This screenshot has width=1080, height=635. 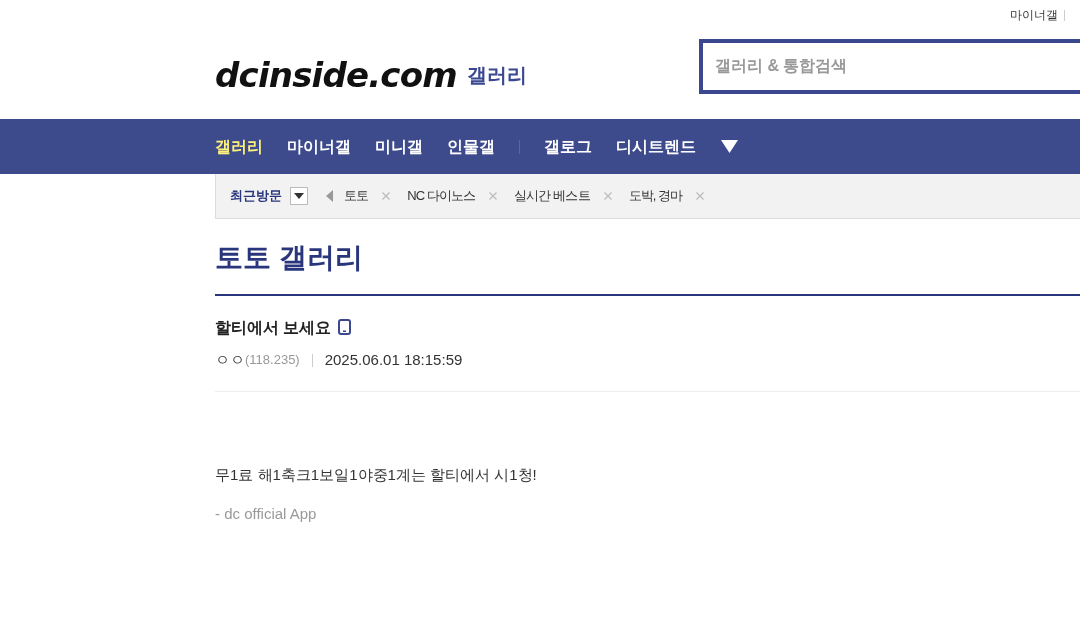 I want to click on post-title: 할티에서 보세요, so click(x=273, y=327).